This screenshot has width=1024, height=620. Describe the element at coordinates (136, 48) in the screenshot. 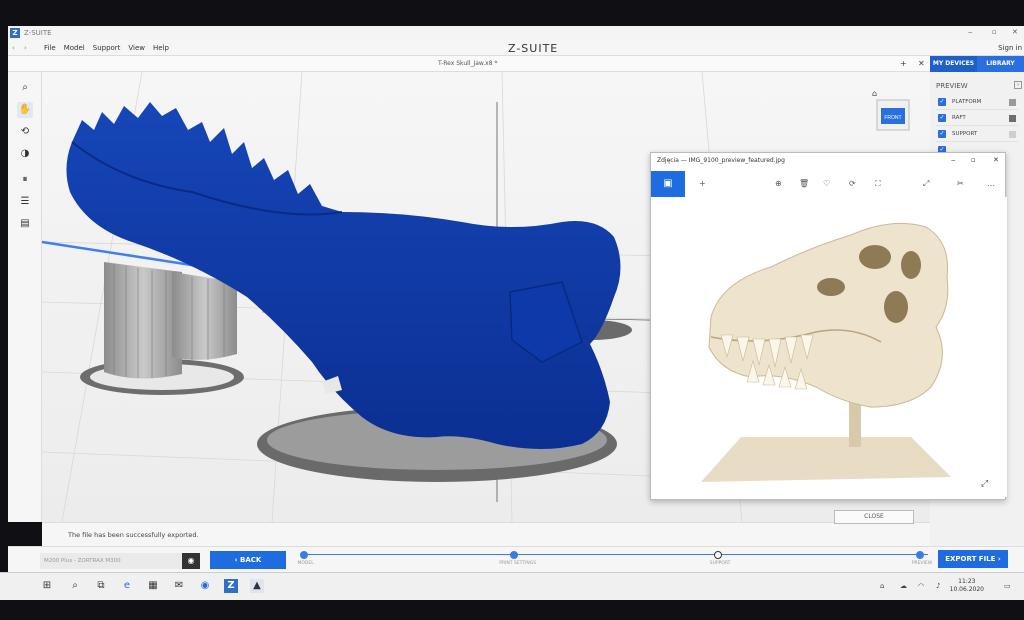

I see `menu-view: View` at that location.